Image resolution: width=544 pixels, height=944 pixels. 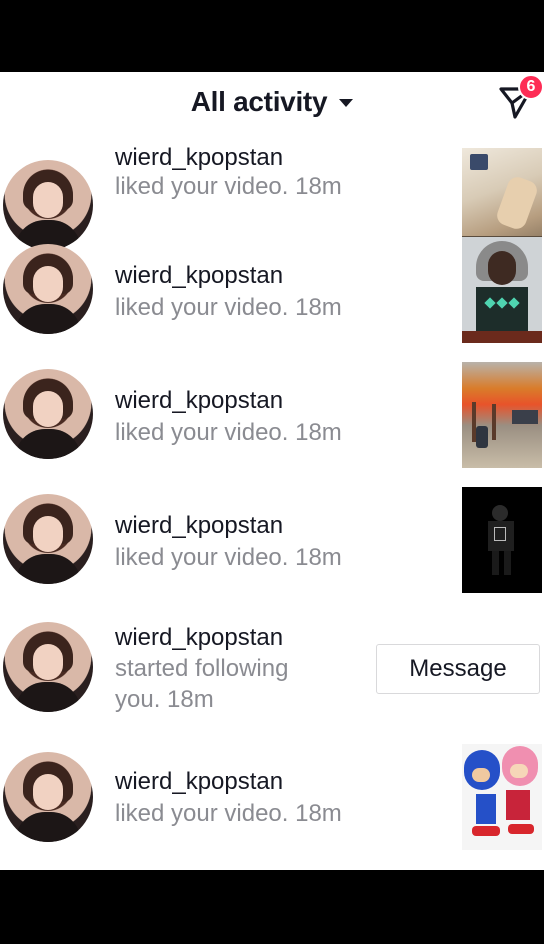 I want to click on activity-text: started following you. 18m, so click(x=202, y=684).